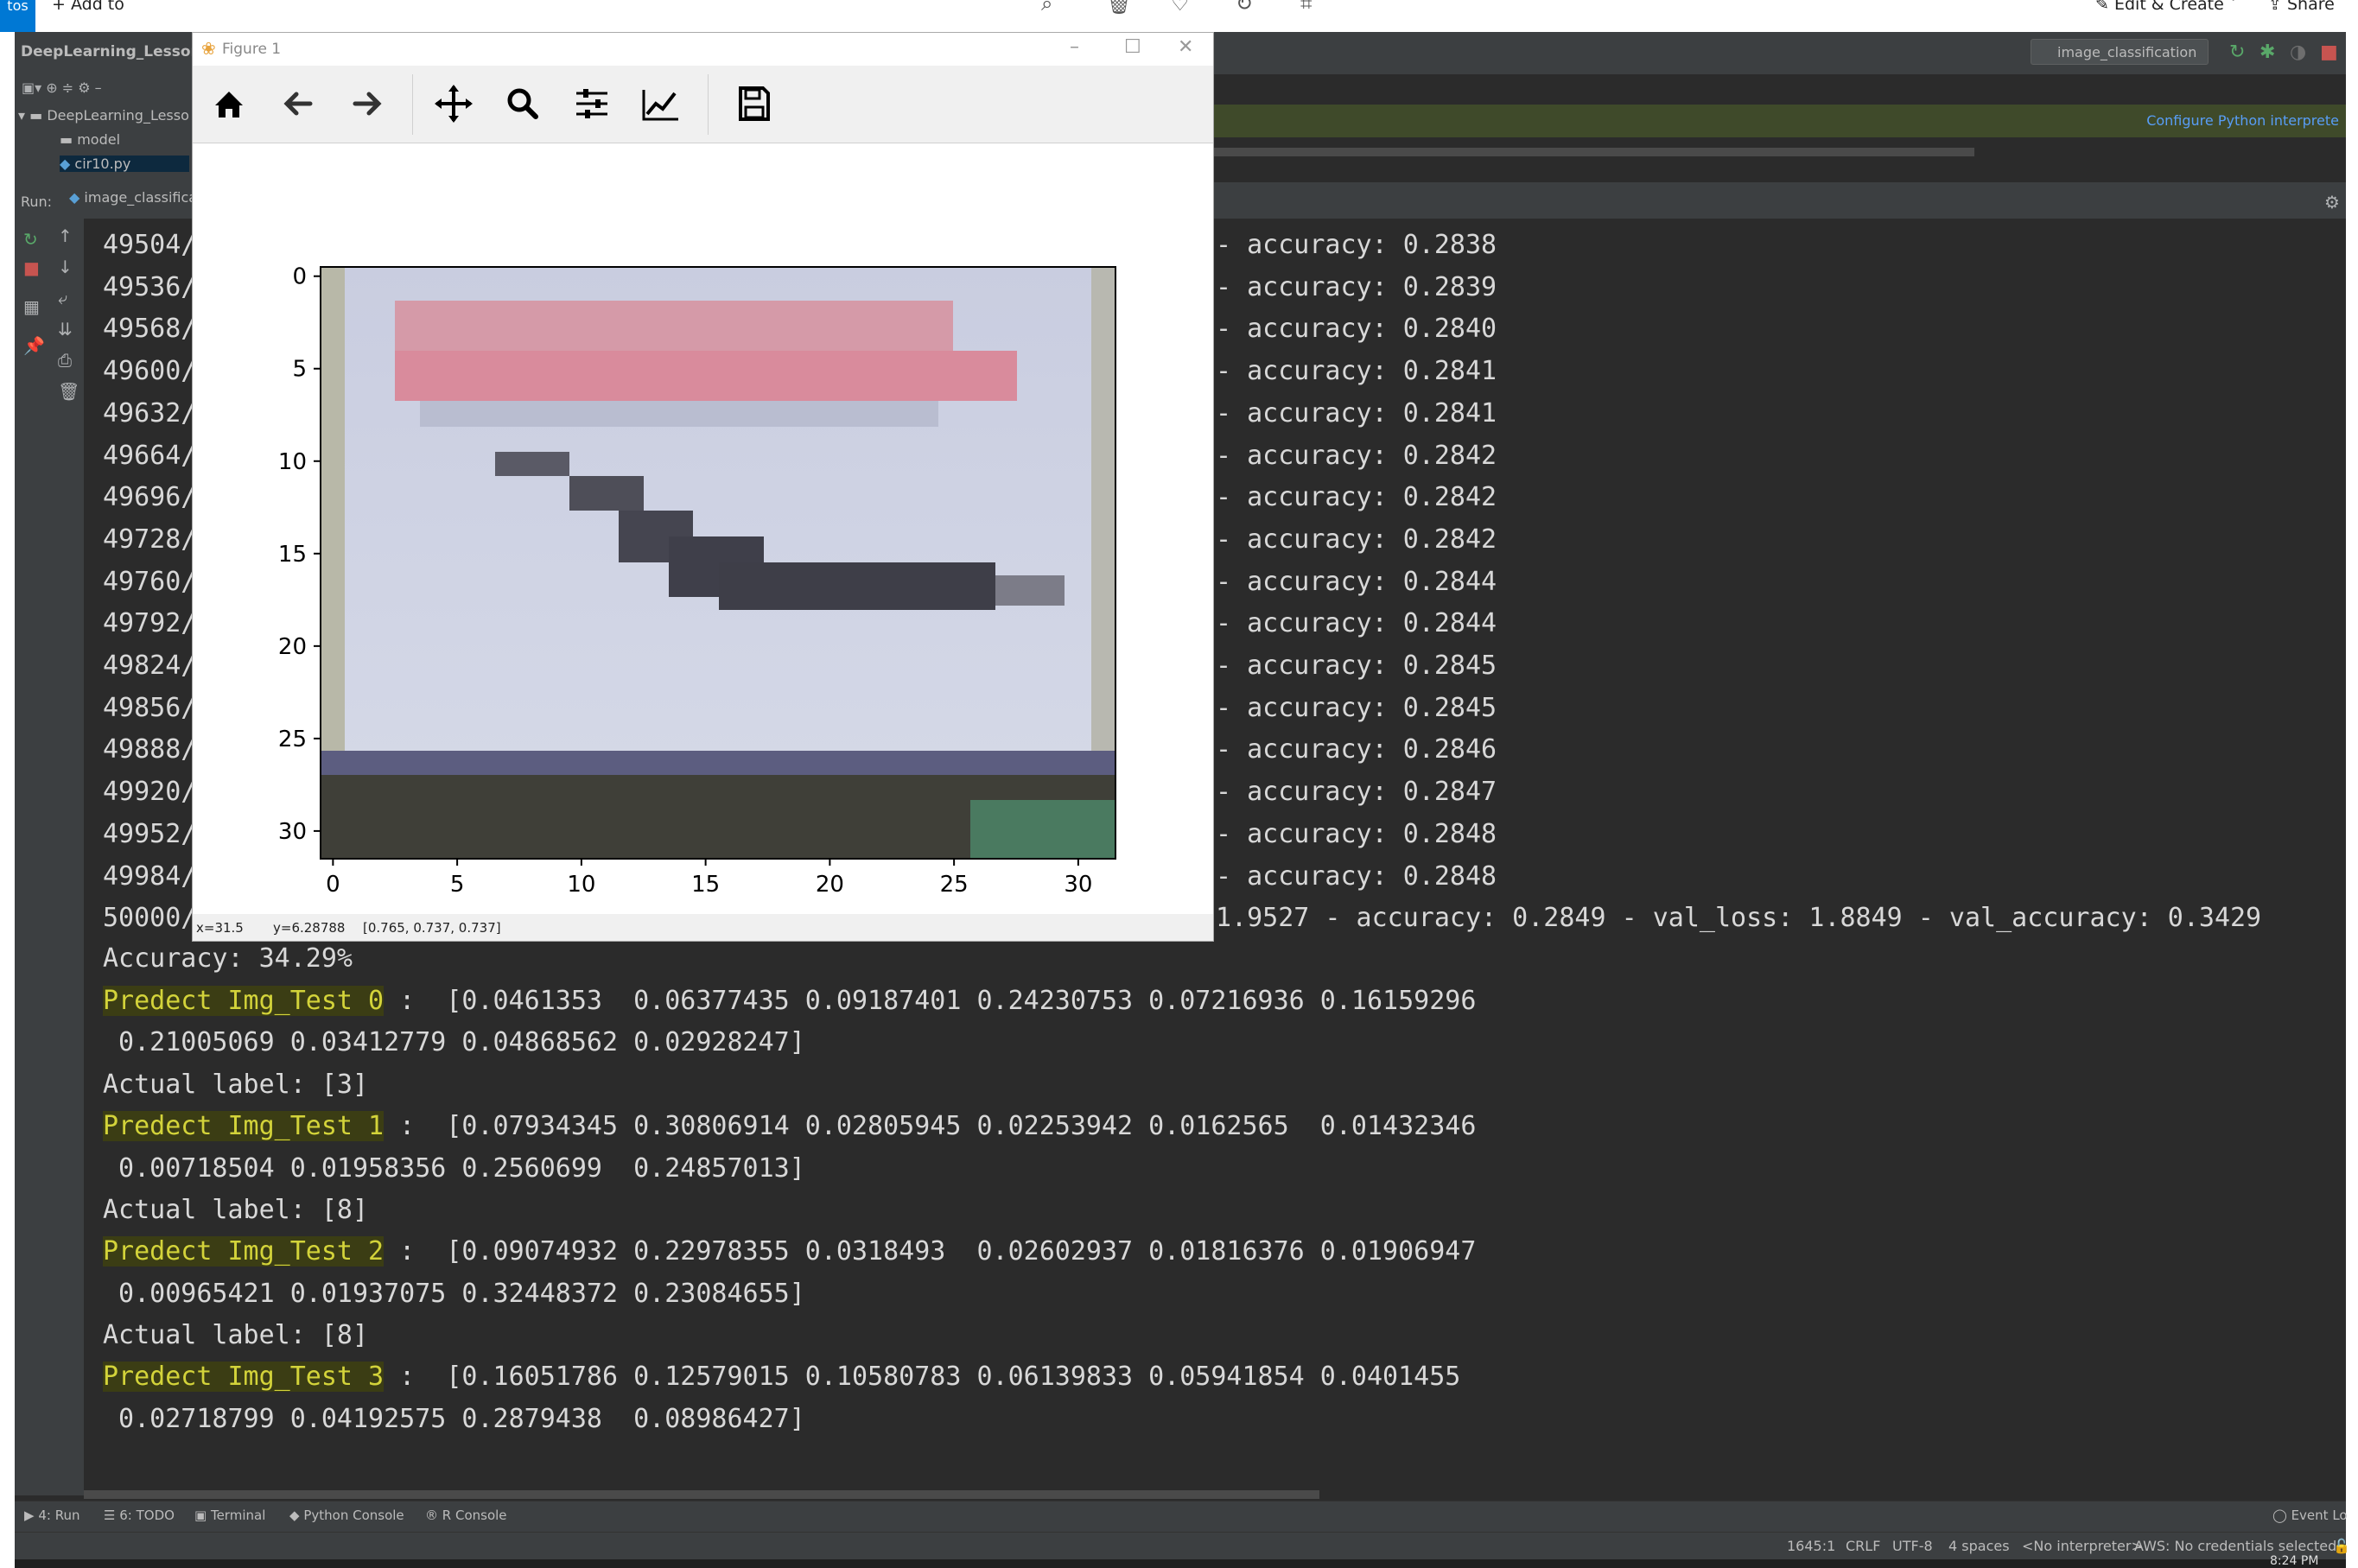 The height and width of the screenshot is (1568, 2358). Describe the element at coordinates (133, 197) in the screenshot. I see `run-tab: ◆ image_classifica` at that location.